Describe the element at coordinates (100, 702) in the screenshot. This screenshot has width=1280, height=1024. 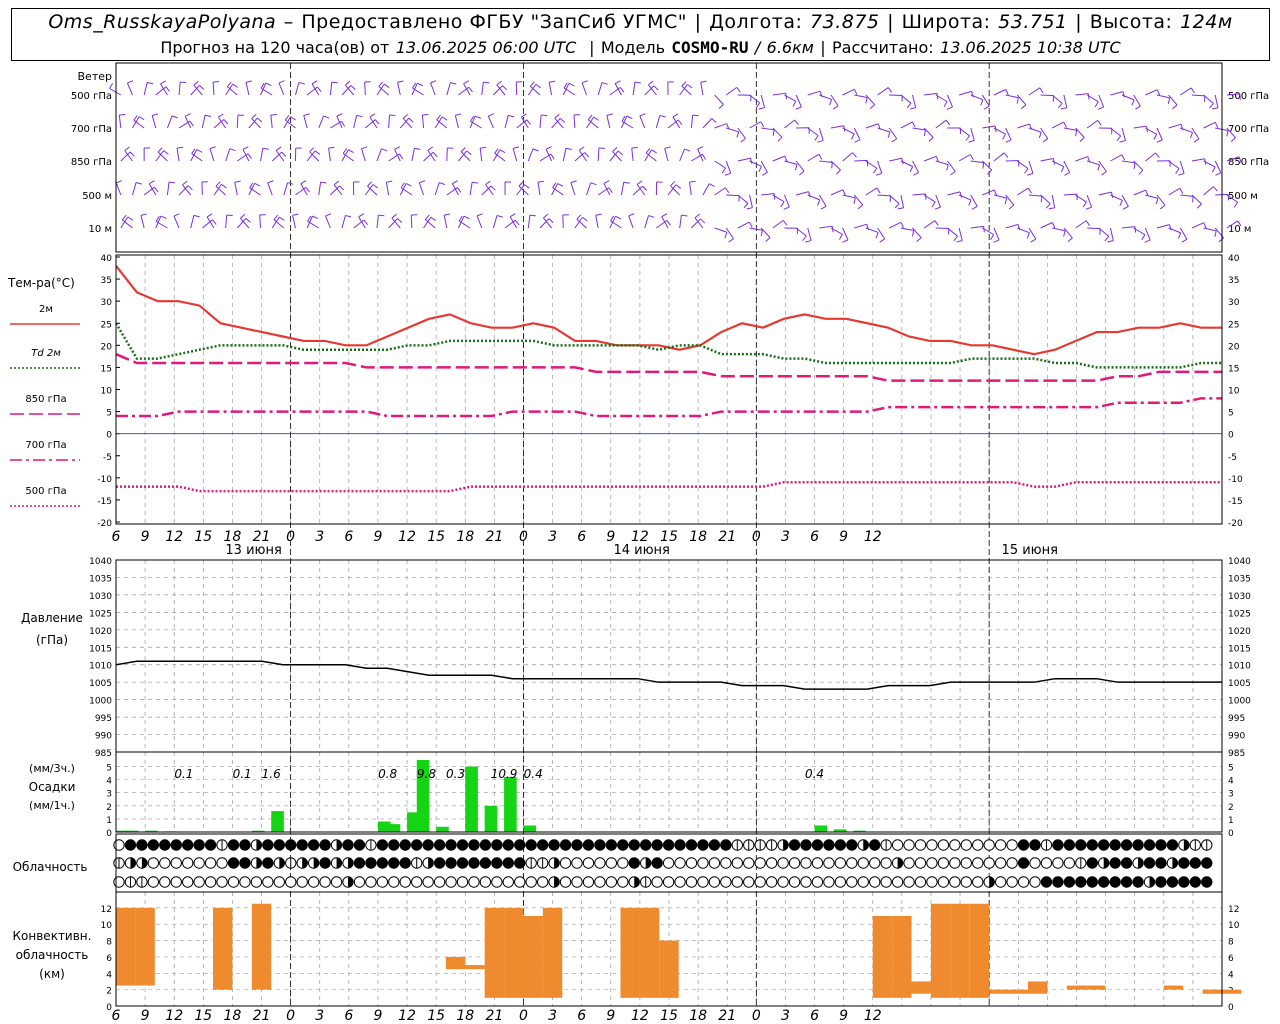
I see `press-ytick: 1000` at that location.